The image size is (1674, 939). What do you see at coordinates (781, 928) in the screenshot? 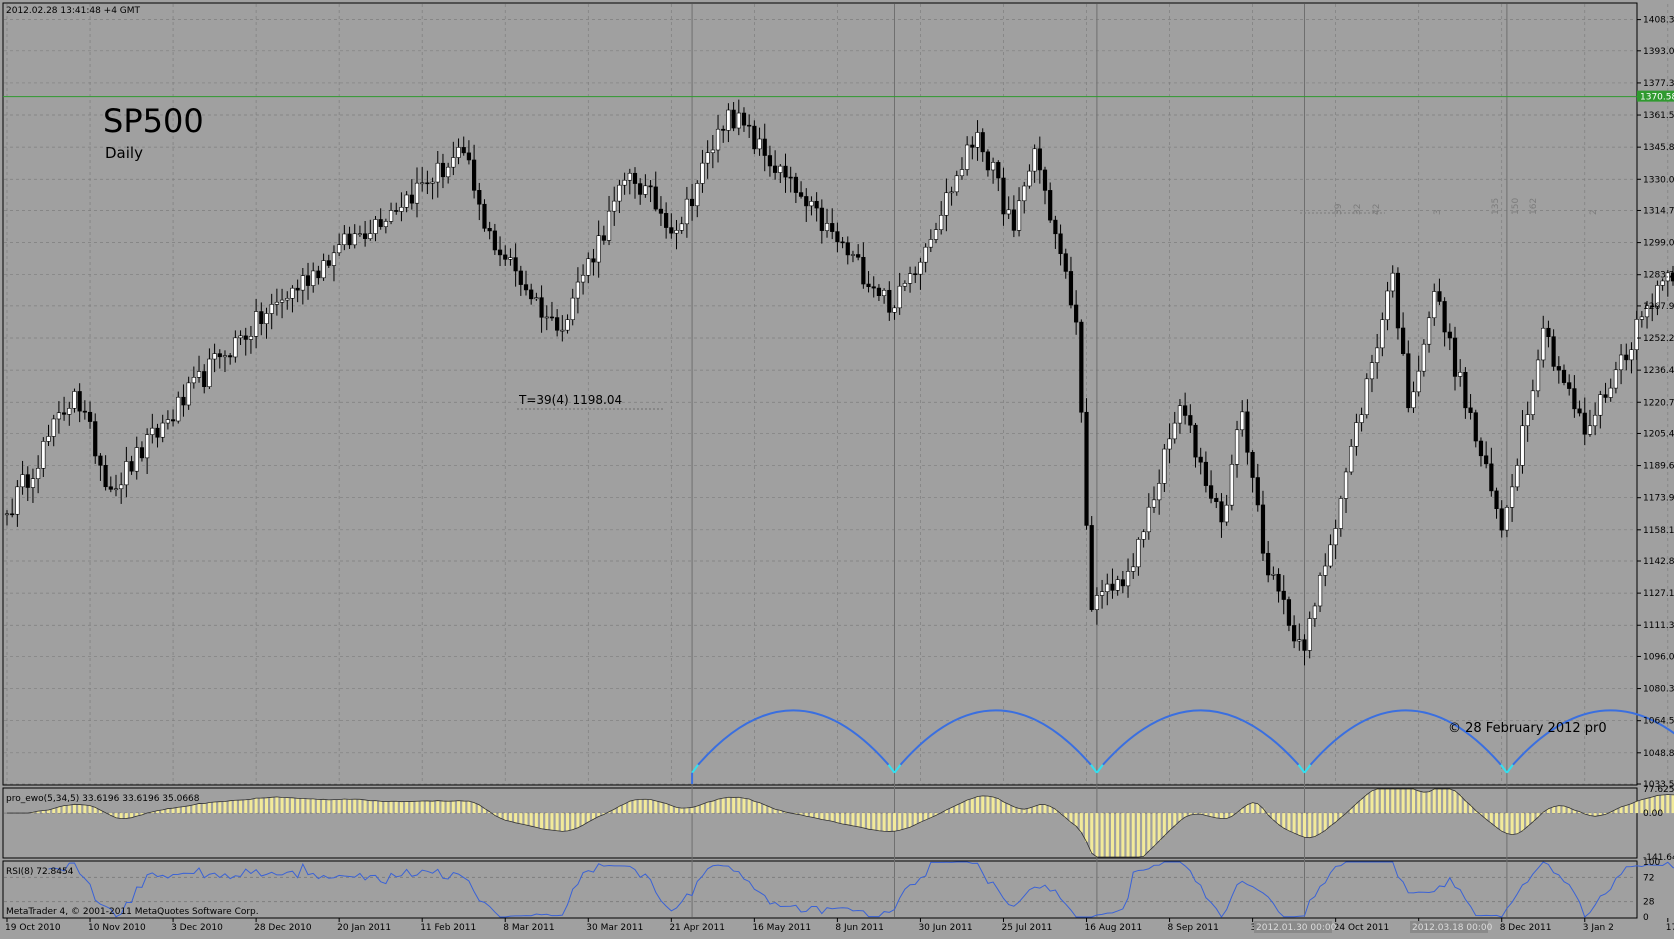
I see `x-tick-label: 16 May 2011` at bounding box center [781, 928].